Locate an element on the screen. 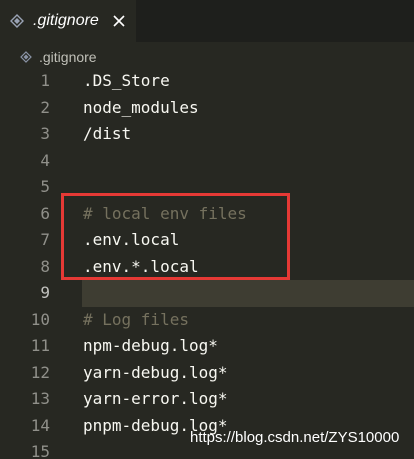 Image resolution: width=414 pixels, height=459 pixels. line-number: 3 is located at coordinates (45, 133).